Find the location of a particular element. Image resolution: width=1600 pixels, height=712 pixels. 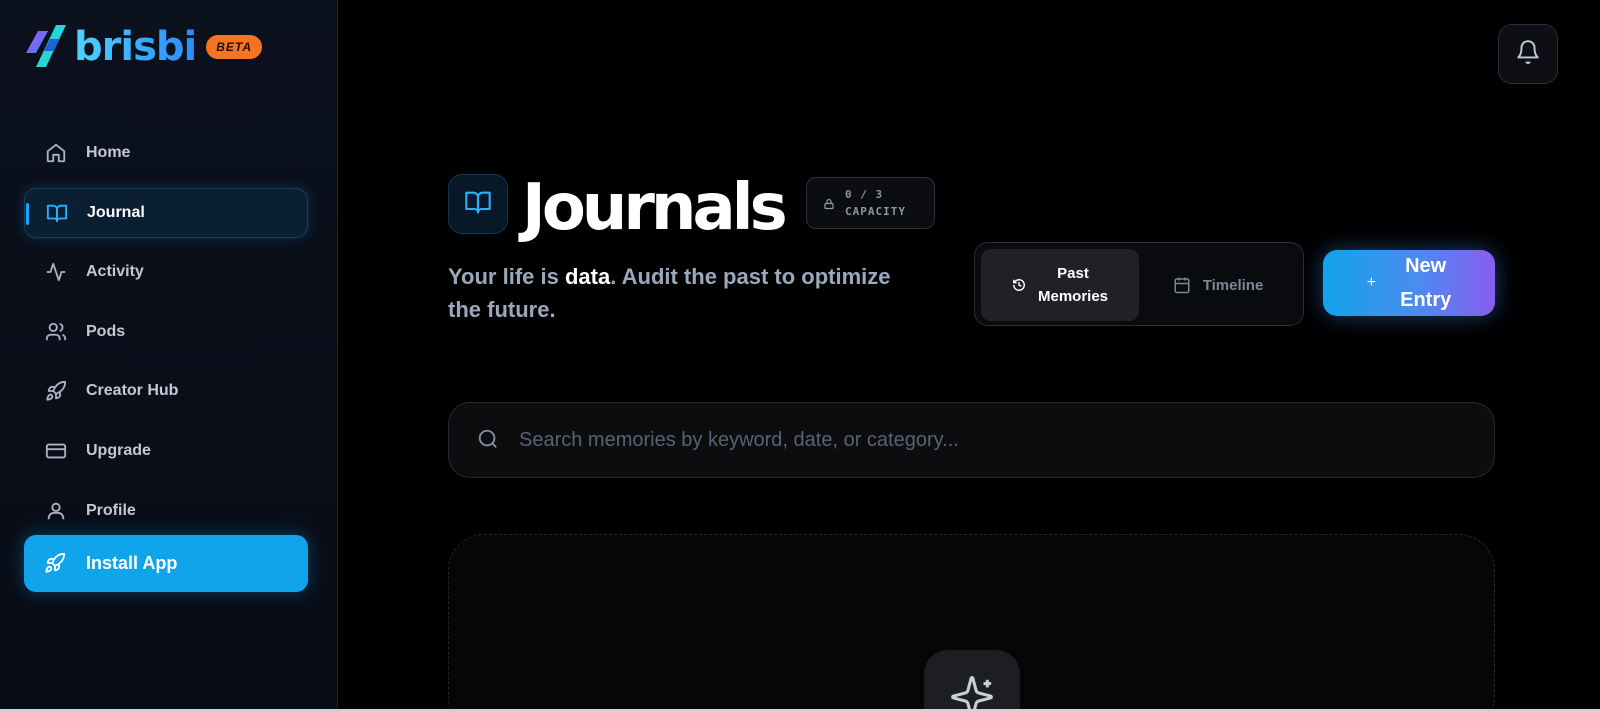

sidebar-item-pods: Pods is located at coordinates (166, 332).